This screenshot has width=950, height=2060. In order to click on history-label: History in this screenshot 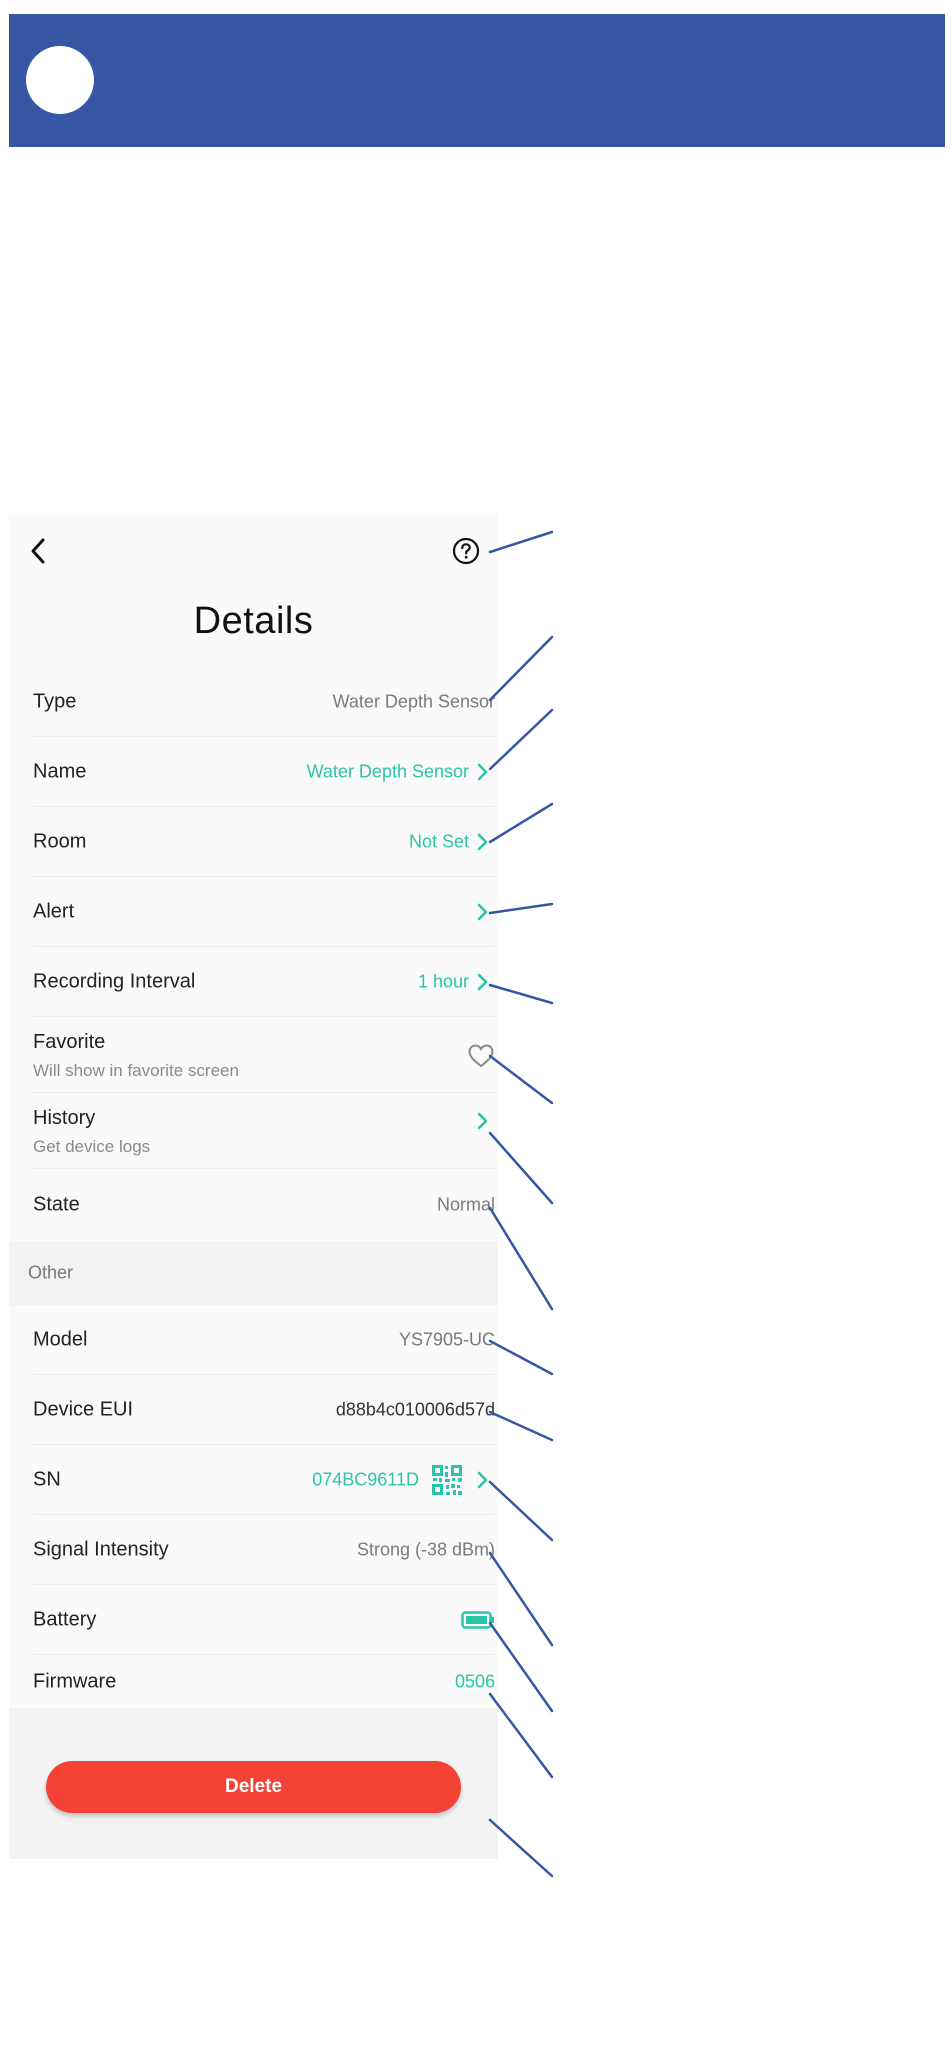, I will do `click(64, 1118)`.